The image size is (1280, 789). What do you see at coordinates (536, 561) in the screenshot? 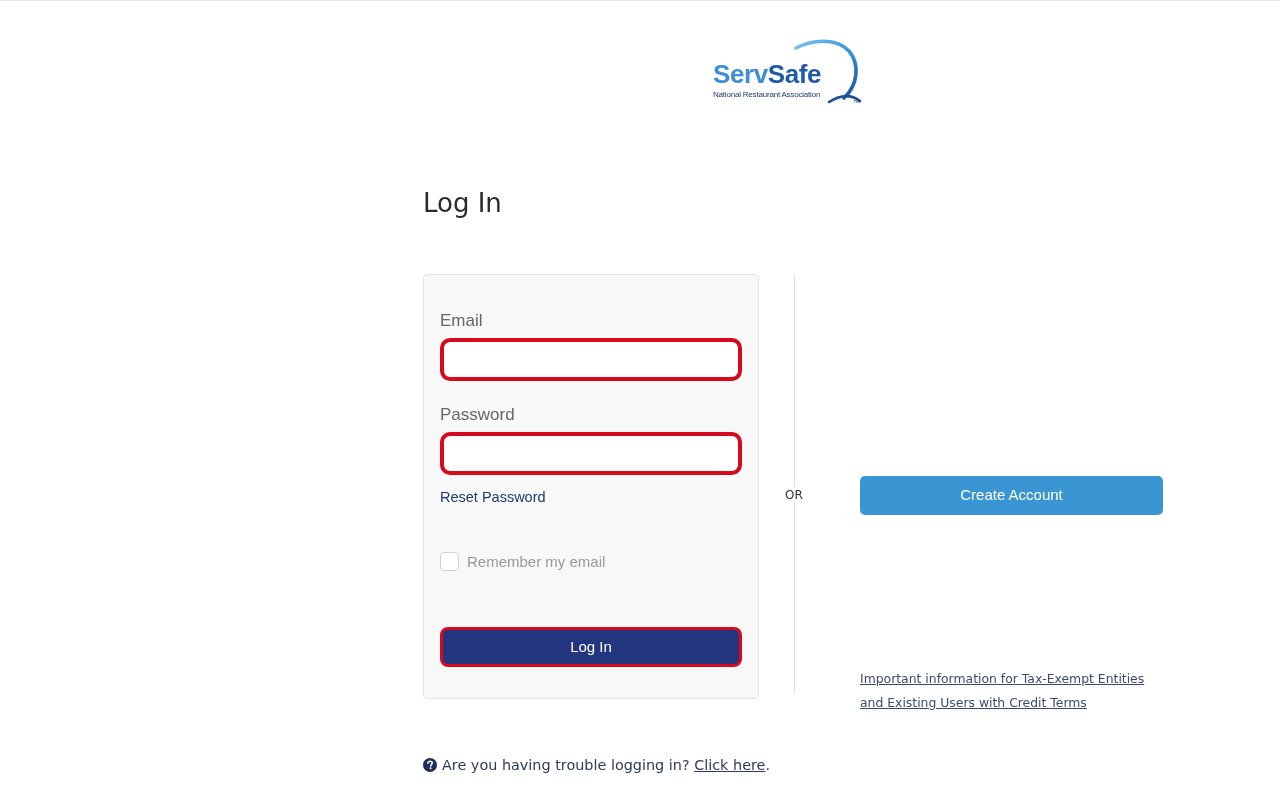
I see `checkbox-label: Remember my email` at bounding box center [536, 561].